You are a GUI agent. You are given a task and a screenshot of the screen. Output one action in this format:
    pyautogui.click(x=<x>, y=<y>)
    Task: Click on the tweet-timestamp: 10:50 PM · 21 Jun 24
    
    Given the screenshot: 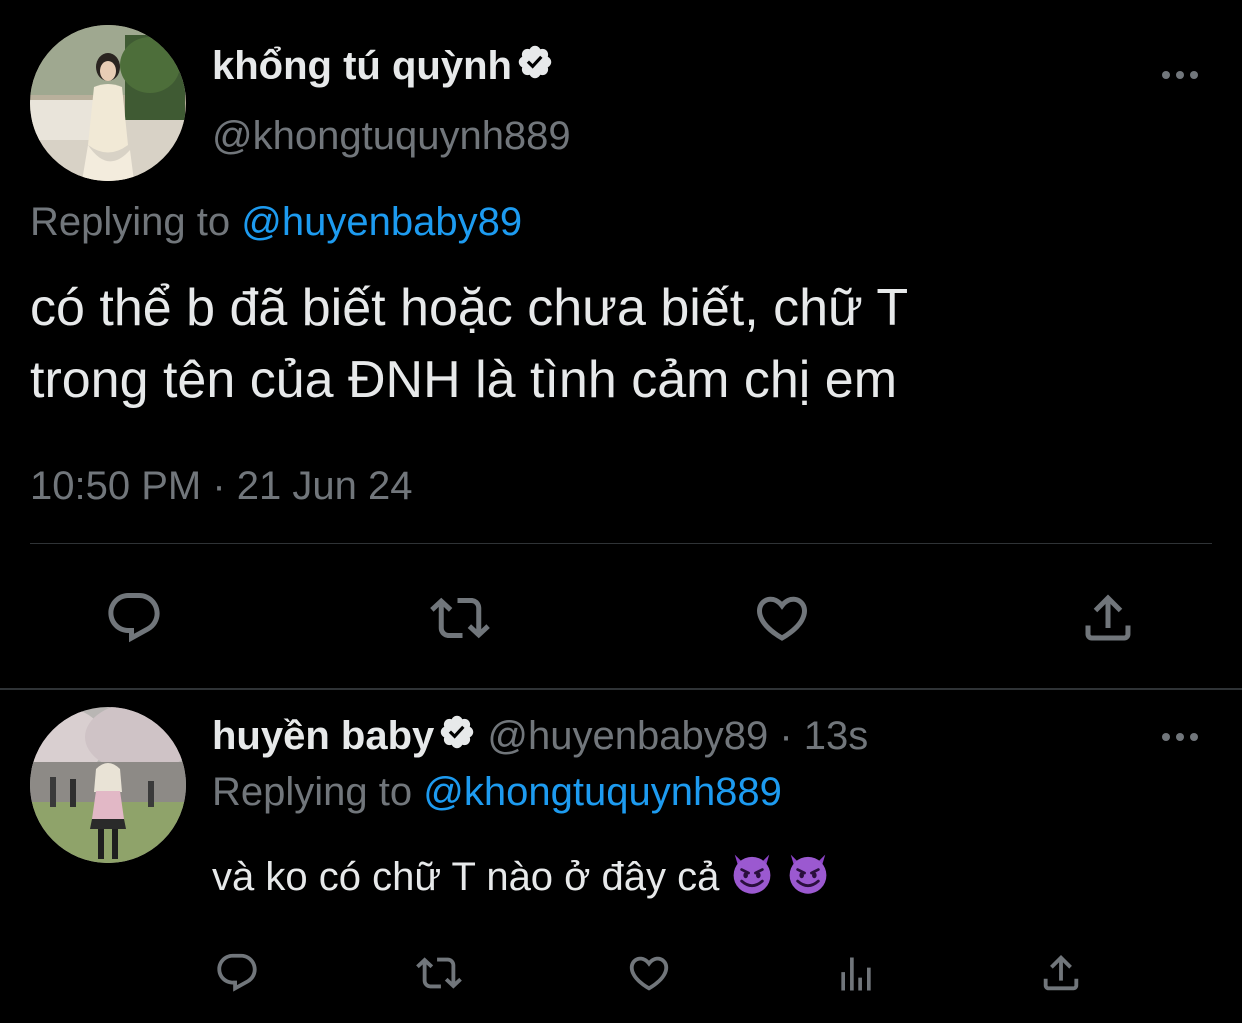 What is the action you would take?
    pyautogui.click(x=221, y=486)
    